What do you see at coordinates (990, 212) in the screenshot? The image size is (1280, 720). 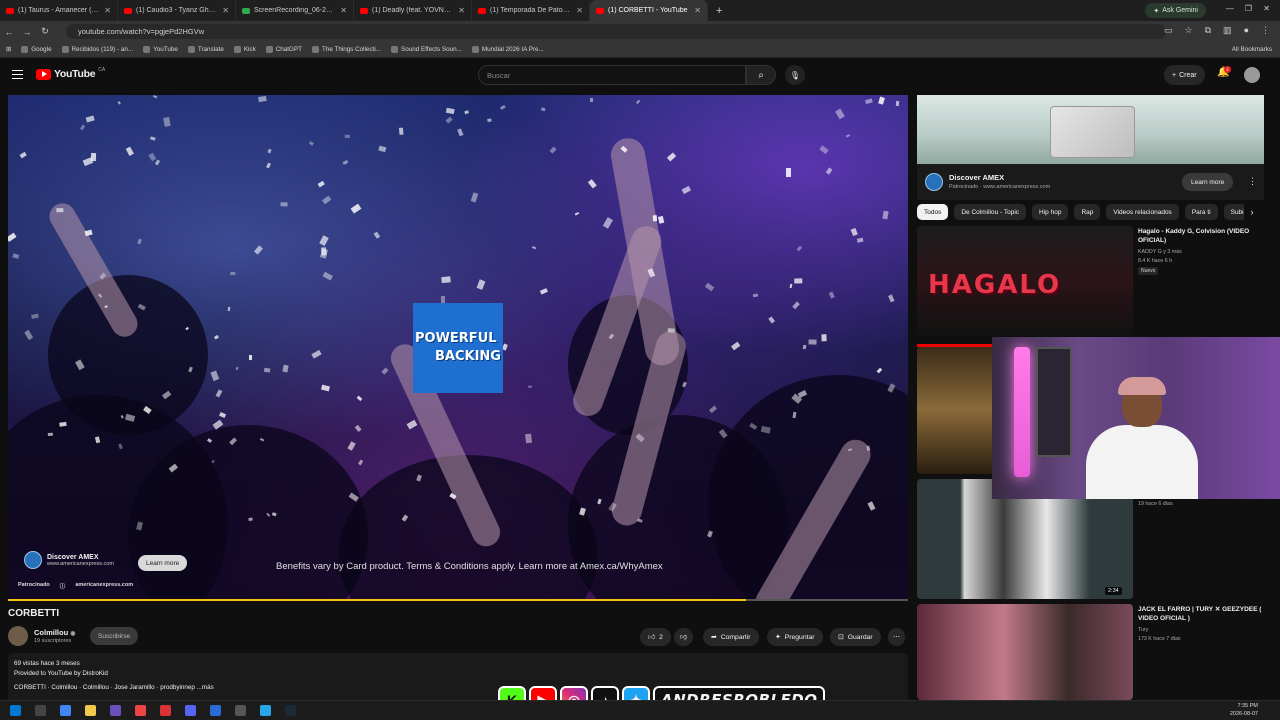 I see `filter-chip: De Colmillou - Topic` at bounding box center [990, 212].